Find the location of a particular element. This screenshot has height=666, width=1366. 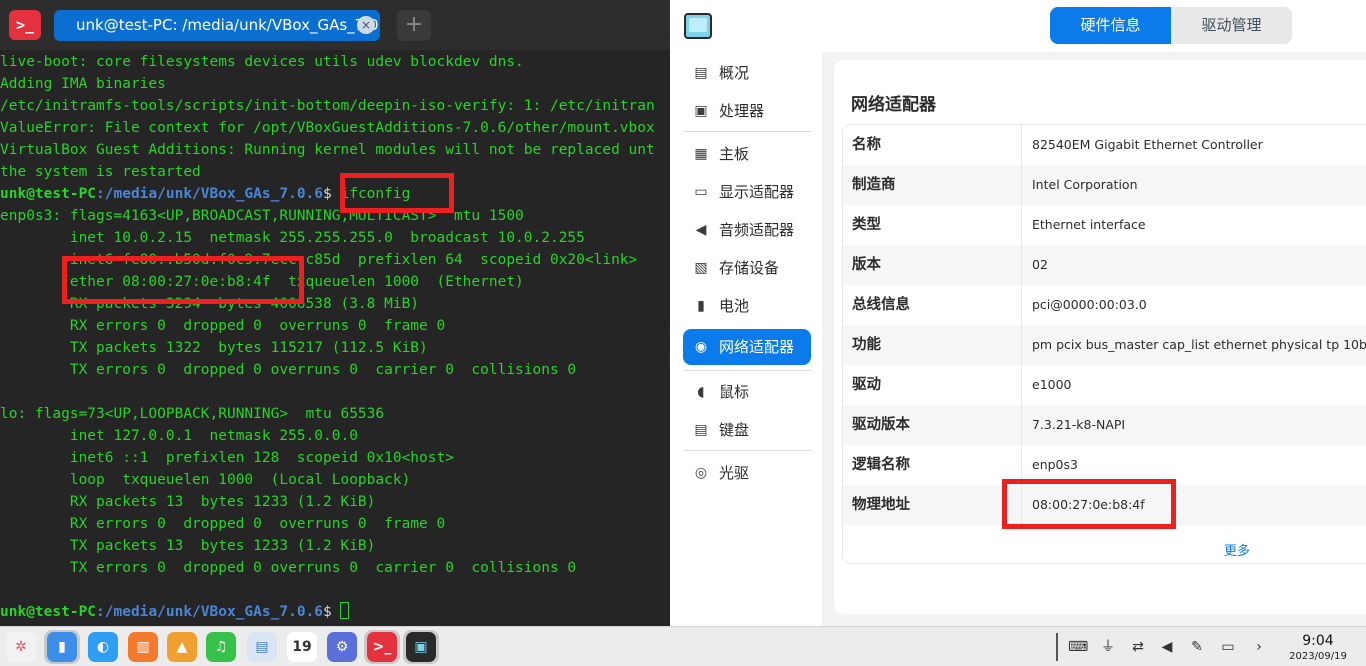

table-row: 名称 82540EM Gigabit Ethernet Controller is located at coordinates (1104, 145).